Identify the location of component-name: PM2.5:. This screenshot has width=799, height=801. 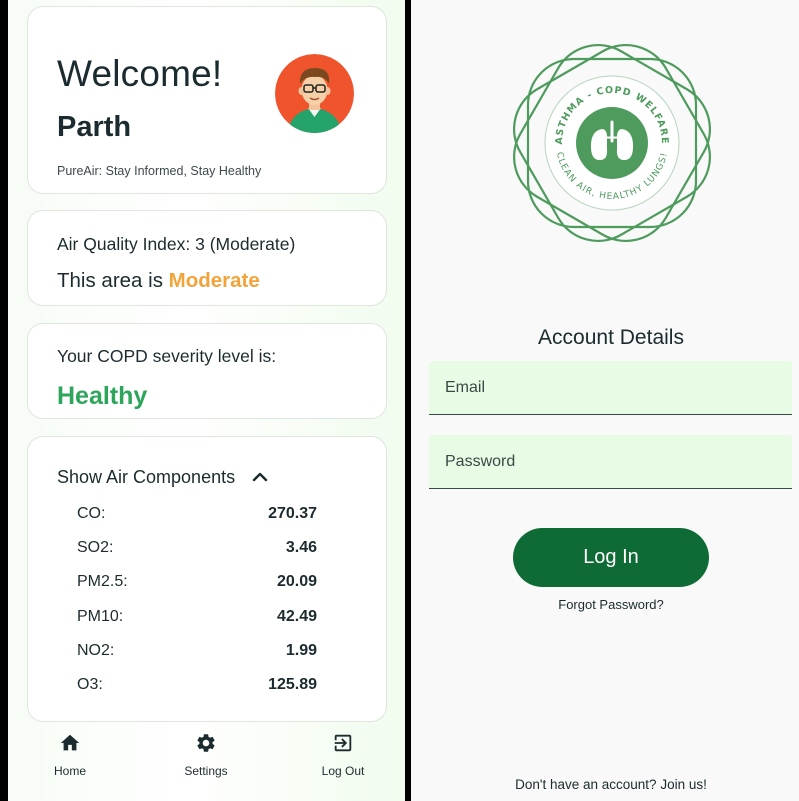
(102, 582).